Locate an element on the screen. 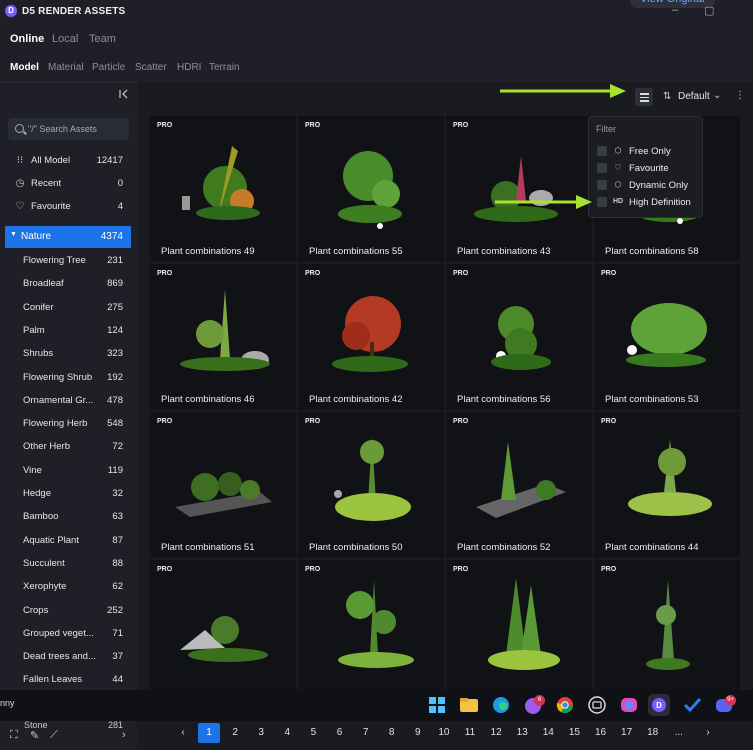 Image resolution: width=753 pixels, height=750 pixels. page-number-button: 16 is located at coordinates (601, 733).